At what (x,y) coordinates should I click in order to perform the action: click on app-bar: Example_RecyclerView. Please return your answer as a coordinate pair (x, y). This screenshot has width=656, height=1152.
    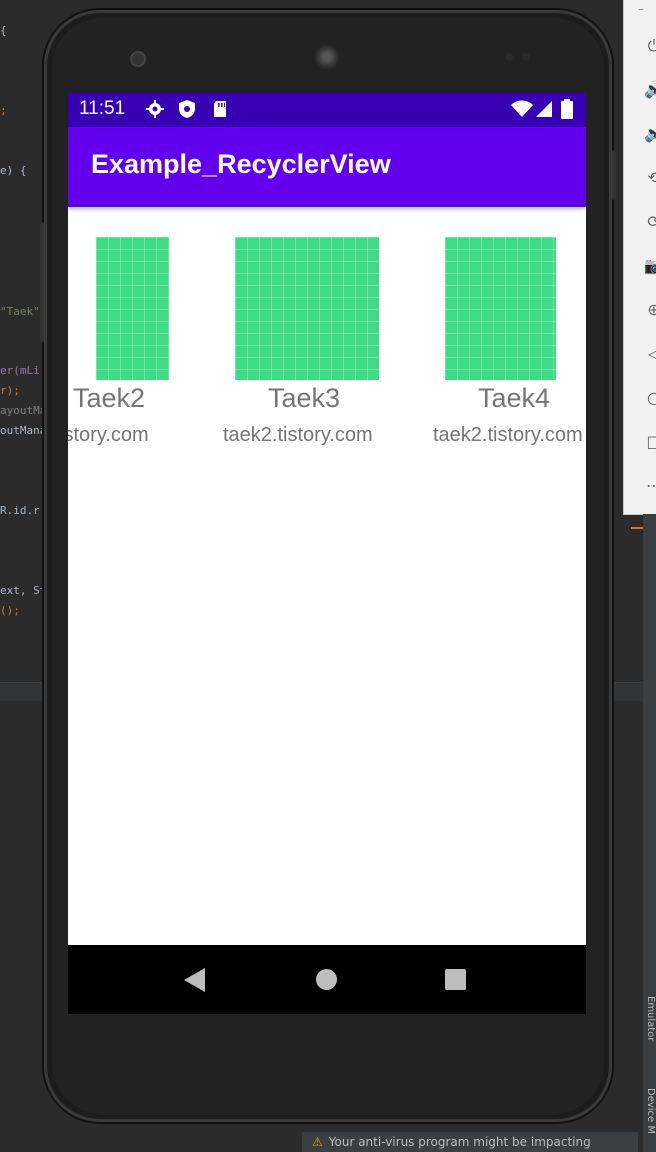
    Looking at the image, I should click on (327, 167).